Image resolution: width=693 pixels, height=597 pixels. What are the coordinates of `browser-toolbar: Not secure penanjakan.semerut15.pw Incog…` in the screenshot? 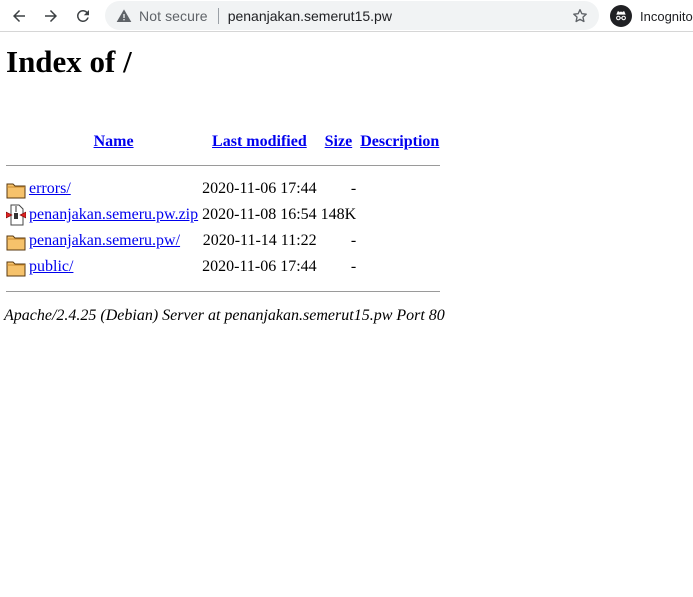 It's located at (346, 16).